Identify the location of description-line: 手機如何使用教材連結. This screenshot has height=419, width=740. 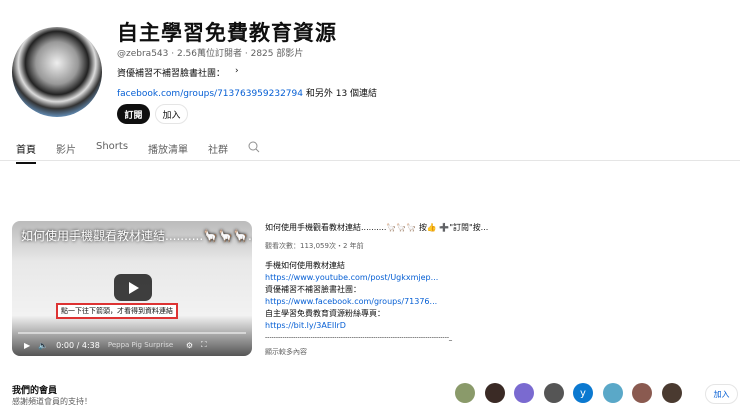
(305, 265).